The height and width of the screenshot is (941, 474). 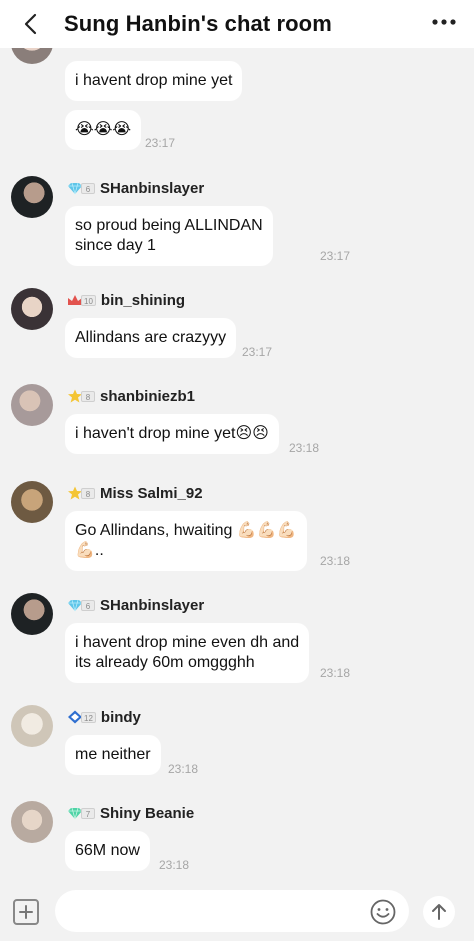 I want to click on back-button, so click(x=32, y=24).